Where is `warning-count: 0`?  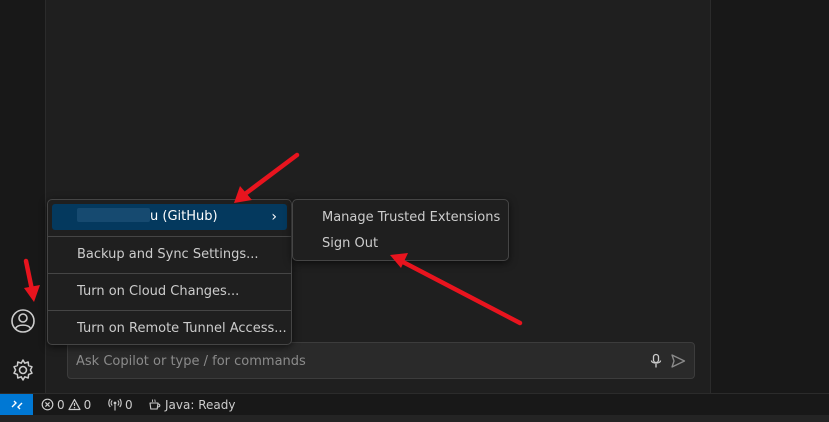
warning-count: 0 is located at coordinates (87, 404).